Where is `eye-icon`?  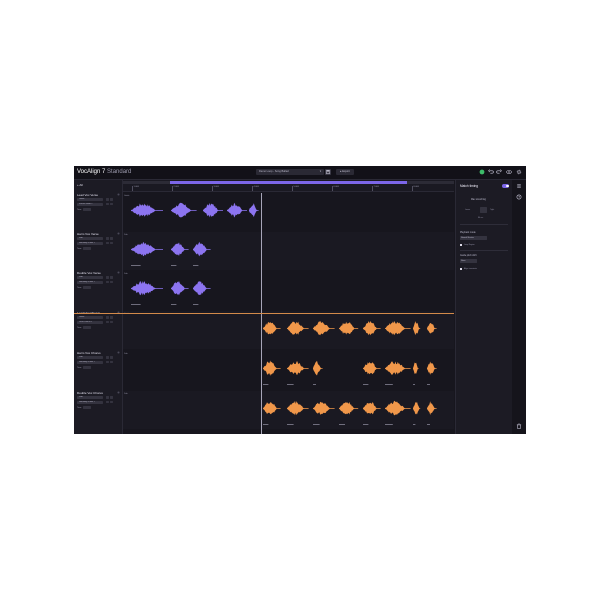 eye-icon is located at coordinates (509, 172).